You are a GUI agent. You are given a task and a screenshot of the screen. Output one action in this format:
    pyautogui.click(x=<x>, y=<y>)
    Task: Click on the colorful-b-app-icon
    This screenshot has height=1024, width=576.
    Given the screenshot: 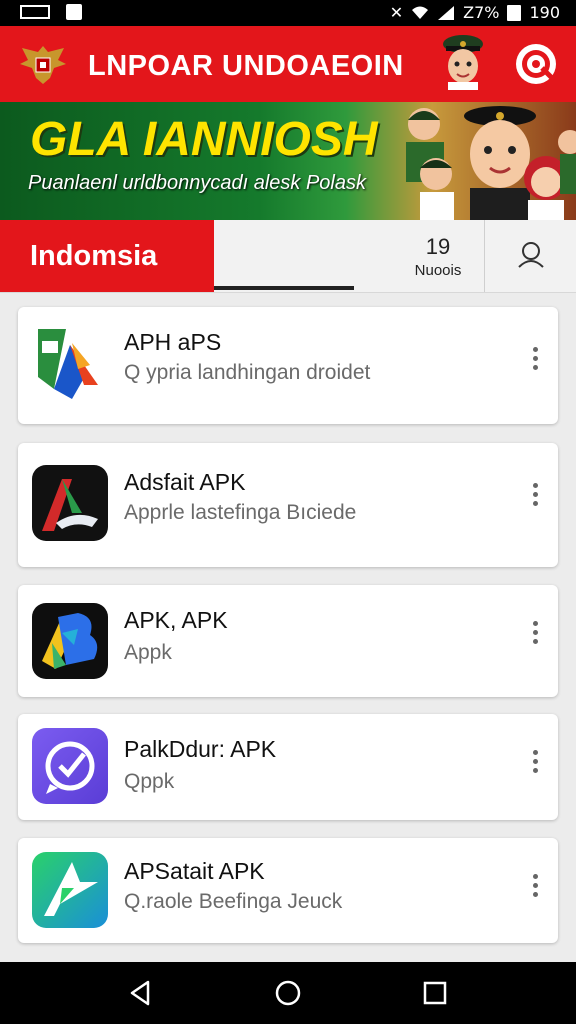 What is the action you would take?
    pyautogui.click(x=70, y=641)
    